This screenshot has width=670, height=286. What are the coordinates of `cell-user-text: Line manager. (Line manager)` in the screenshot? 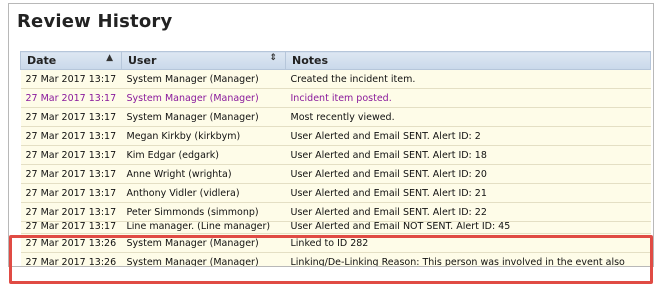 It's located at (198, 226).